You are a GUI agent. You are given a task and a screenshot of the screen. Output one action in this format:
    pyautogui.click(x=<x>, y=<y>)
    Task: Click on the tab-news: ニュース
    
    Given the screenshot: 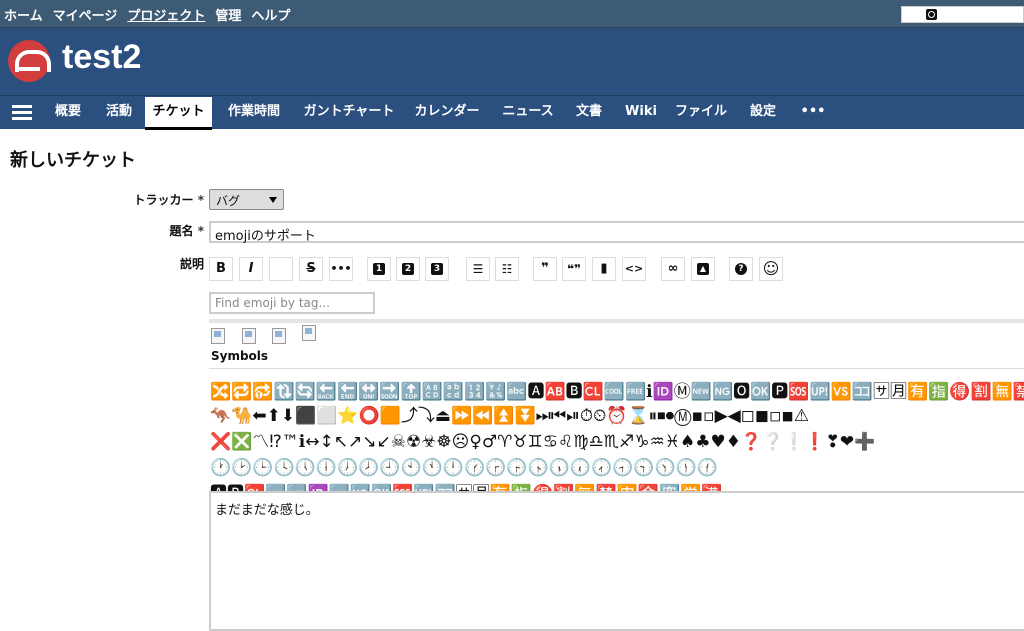 What is the action you would take?
    pyautogui.click(x=528, y=112)
    